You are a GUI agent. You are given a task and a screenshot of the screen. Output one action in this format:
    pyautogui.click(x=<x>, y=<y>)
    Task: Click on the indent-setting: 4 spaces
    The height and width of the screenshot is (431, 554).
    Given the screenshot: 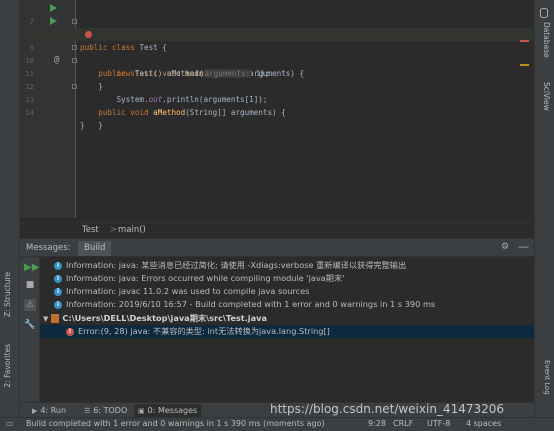 What is the action you would take?
    pyautogui.click(x=483, y=423)
    